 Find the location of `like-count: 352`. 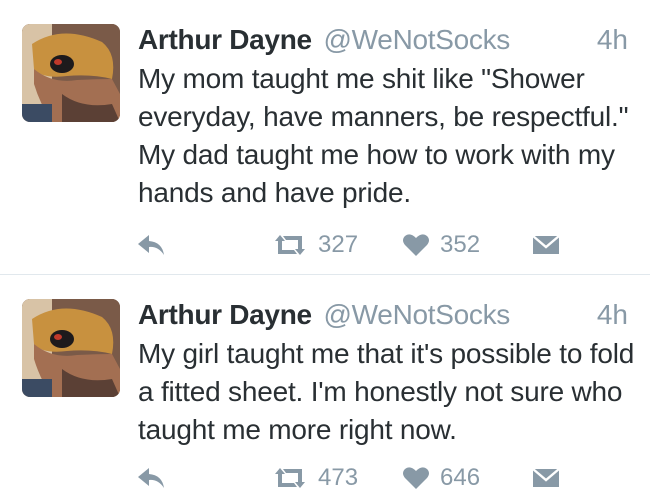

like-count: 352 is located at coordinates (460, 244).